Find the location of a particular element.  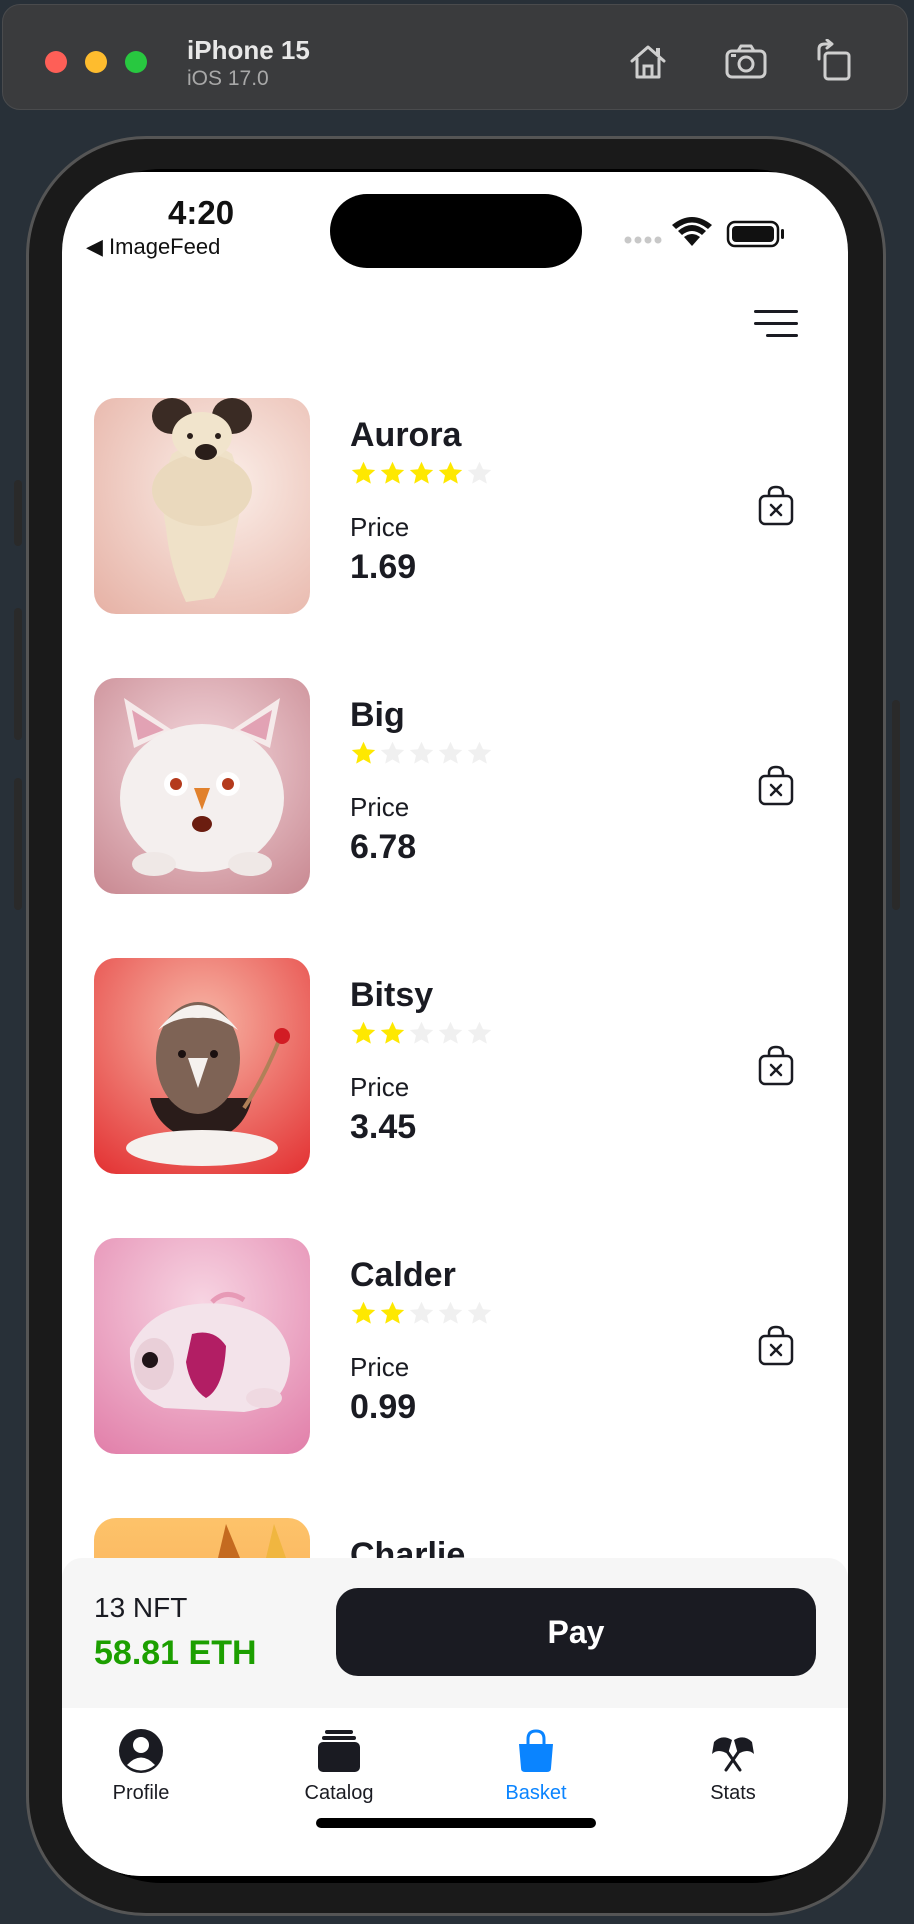

nft-name: Calder is located at coordinates (403, 1275).